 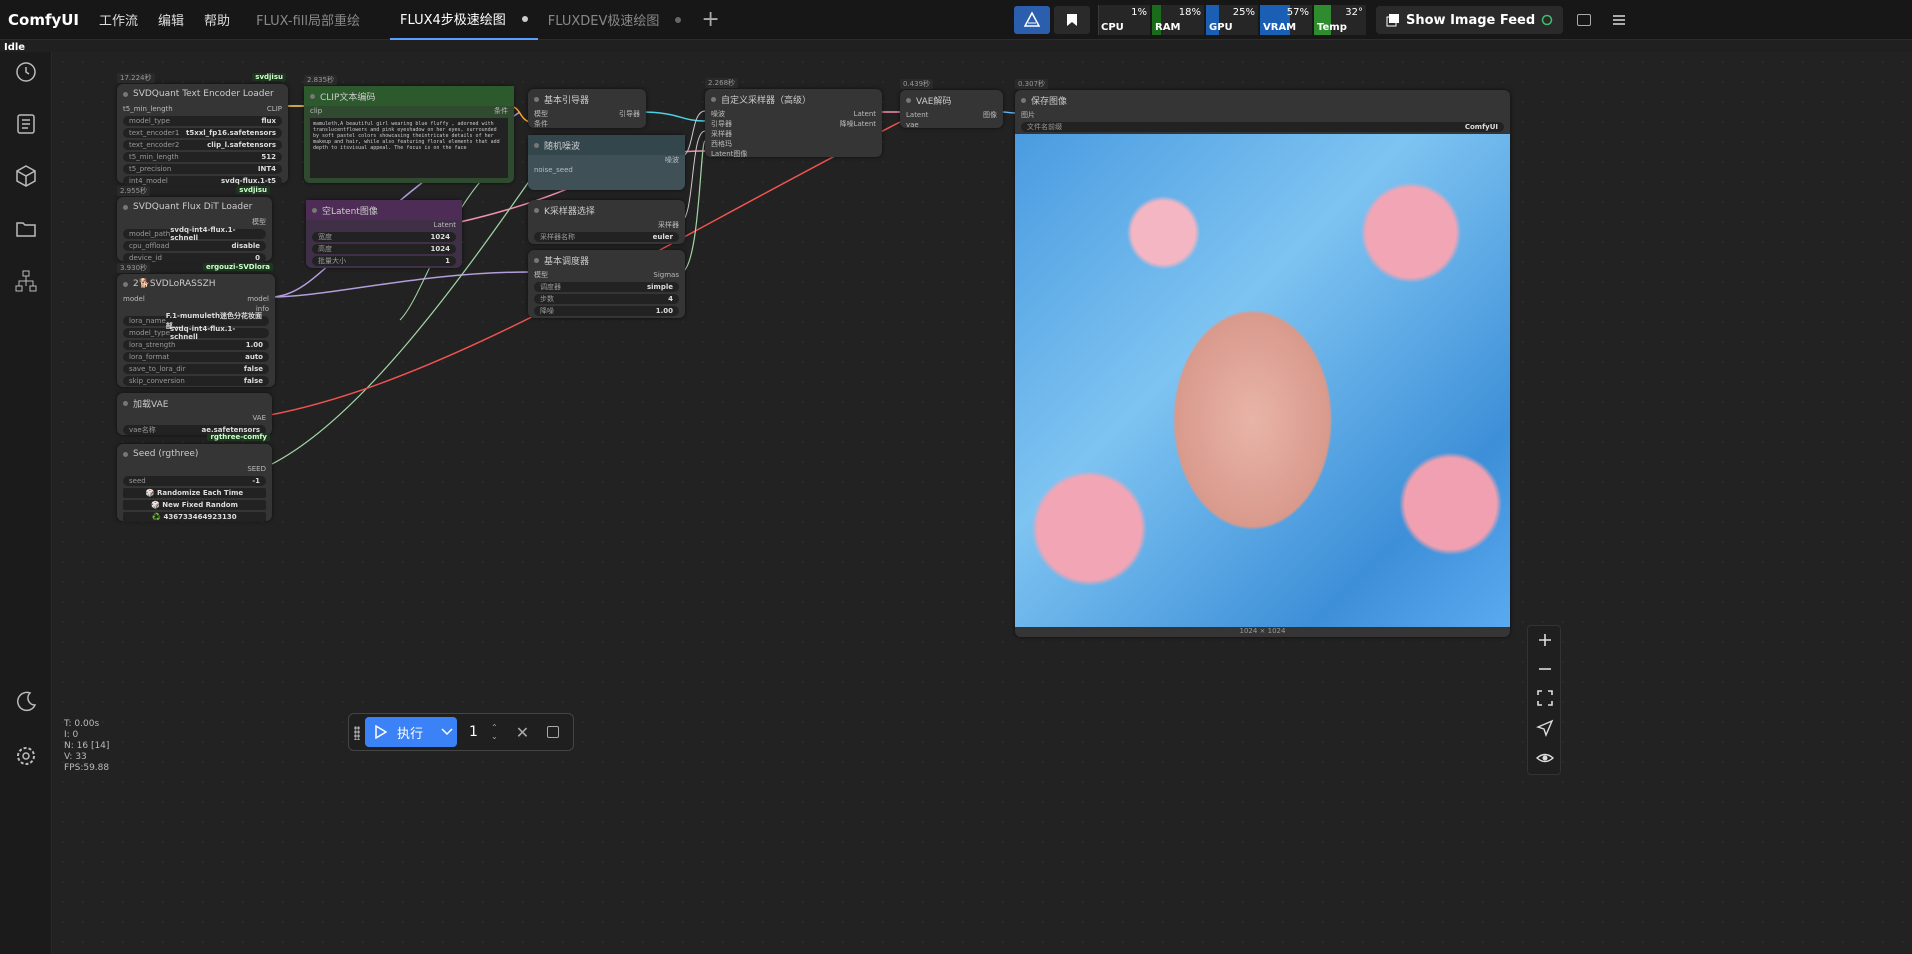 What do you see at coordinates (196, 357) in the screenshot?
I see `widget-lora-3: lora_format auto` at bounding box center [196, 357].